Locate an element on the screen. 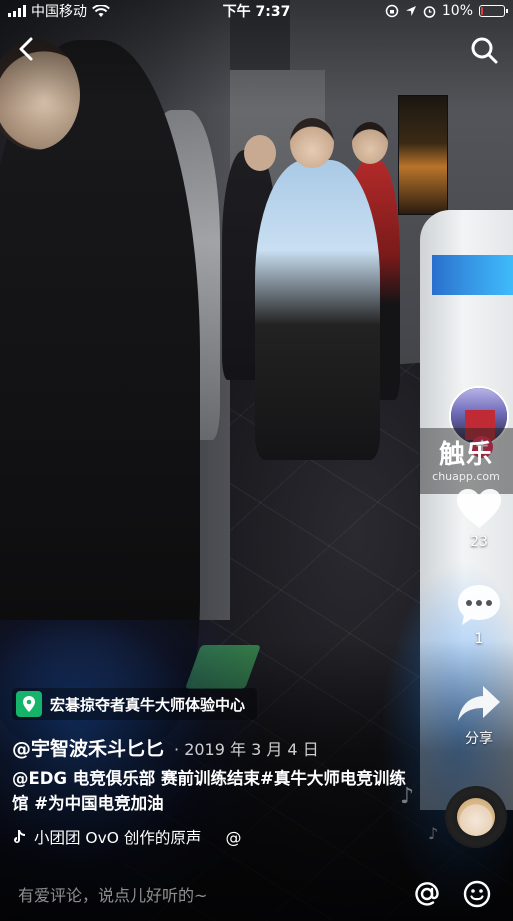  post-date: · 2019 年 3 月 4 日 is located at coordinates (246, 749).